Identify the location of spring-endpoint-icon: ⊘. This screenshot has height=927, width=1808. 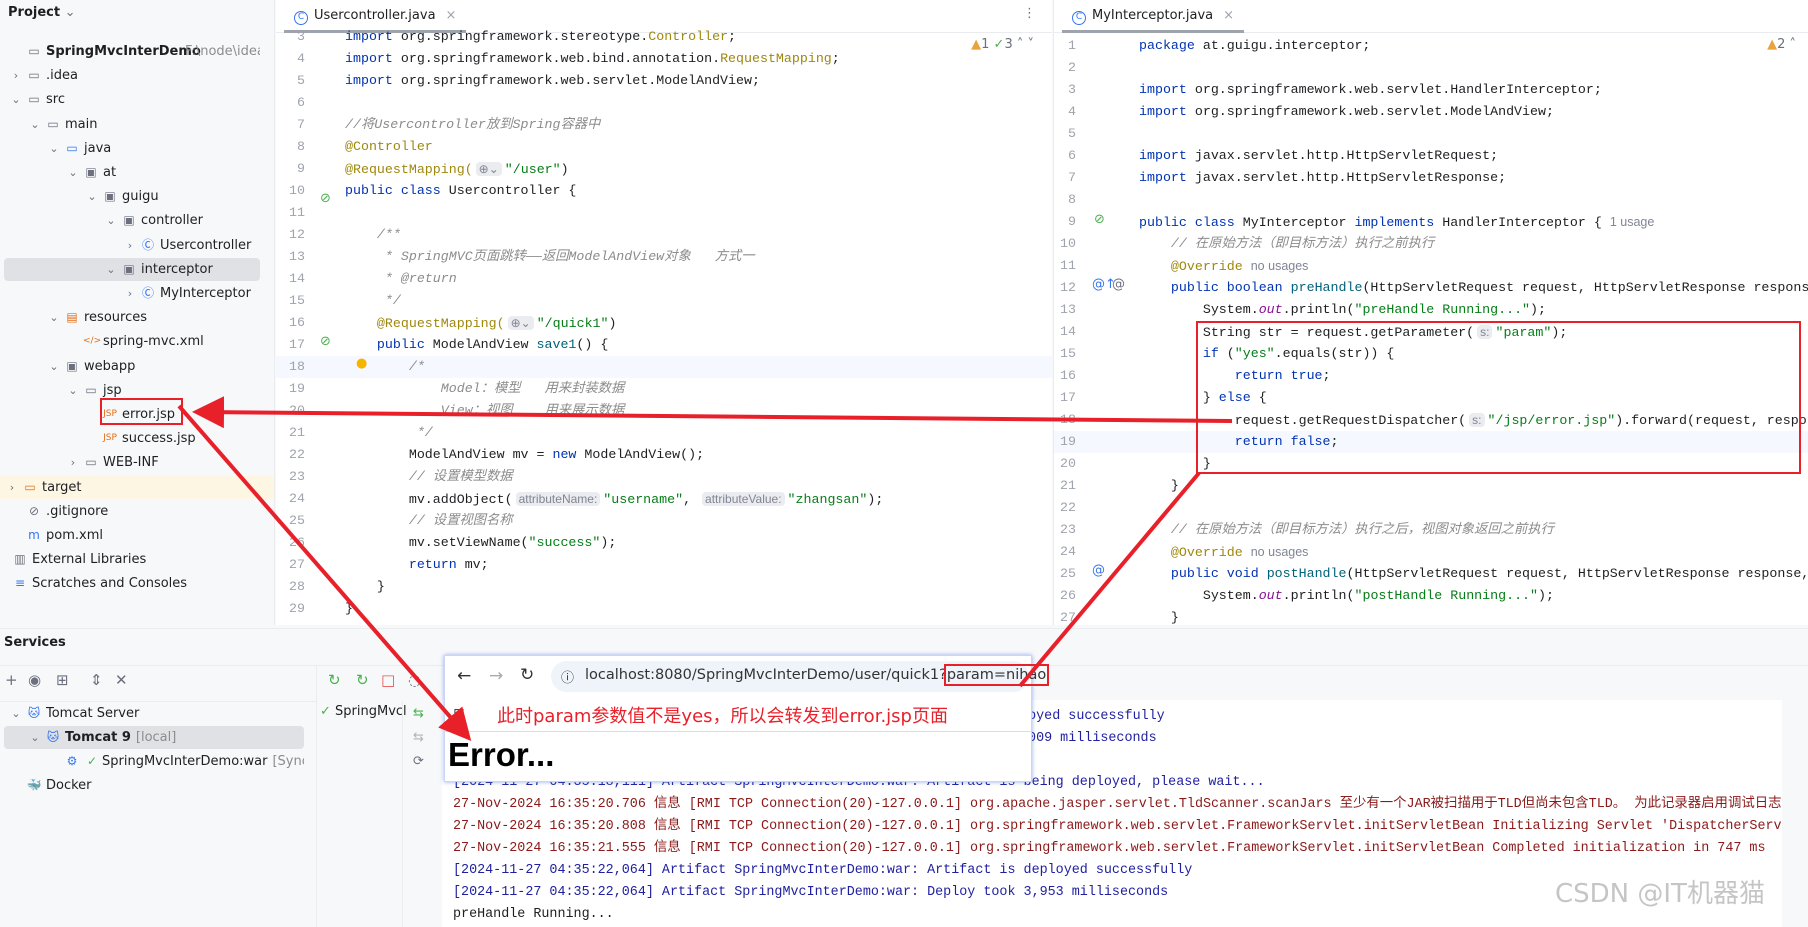
(325, 341).